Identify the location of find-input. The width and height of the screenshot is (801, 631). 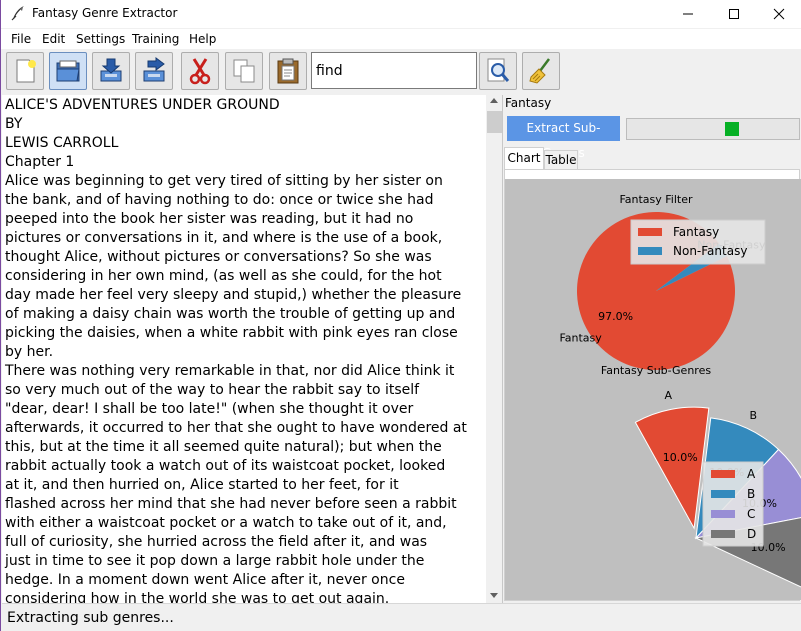
(394, 70).